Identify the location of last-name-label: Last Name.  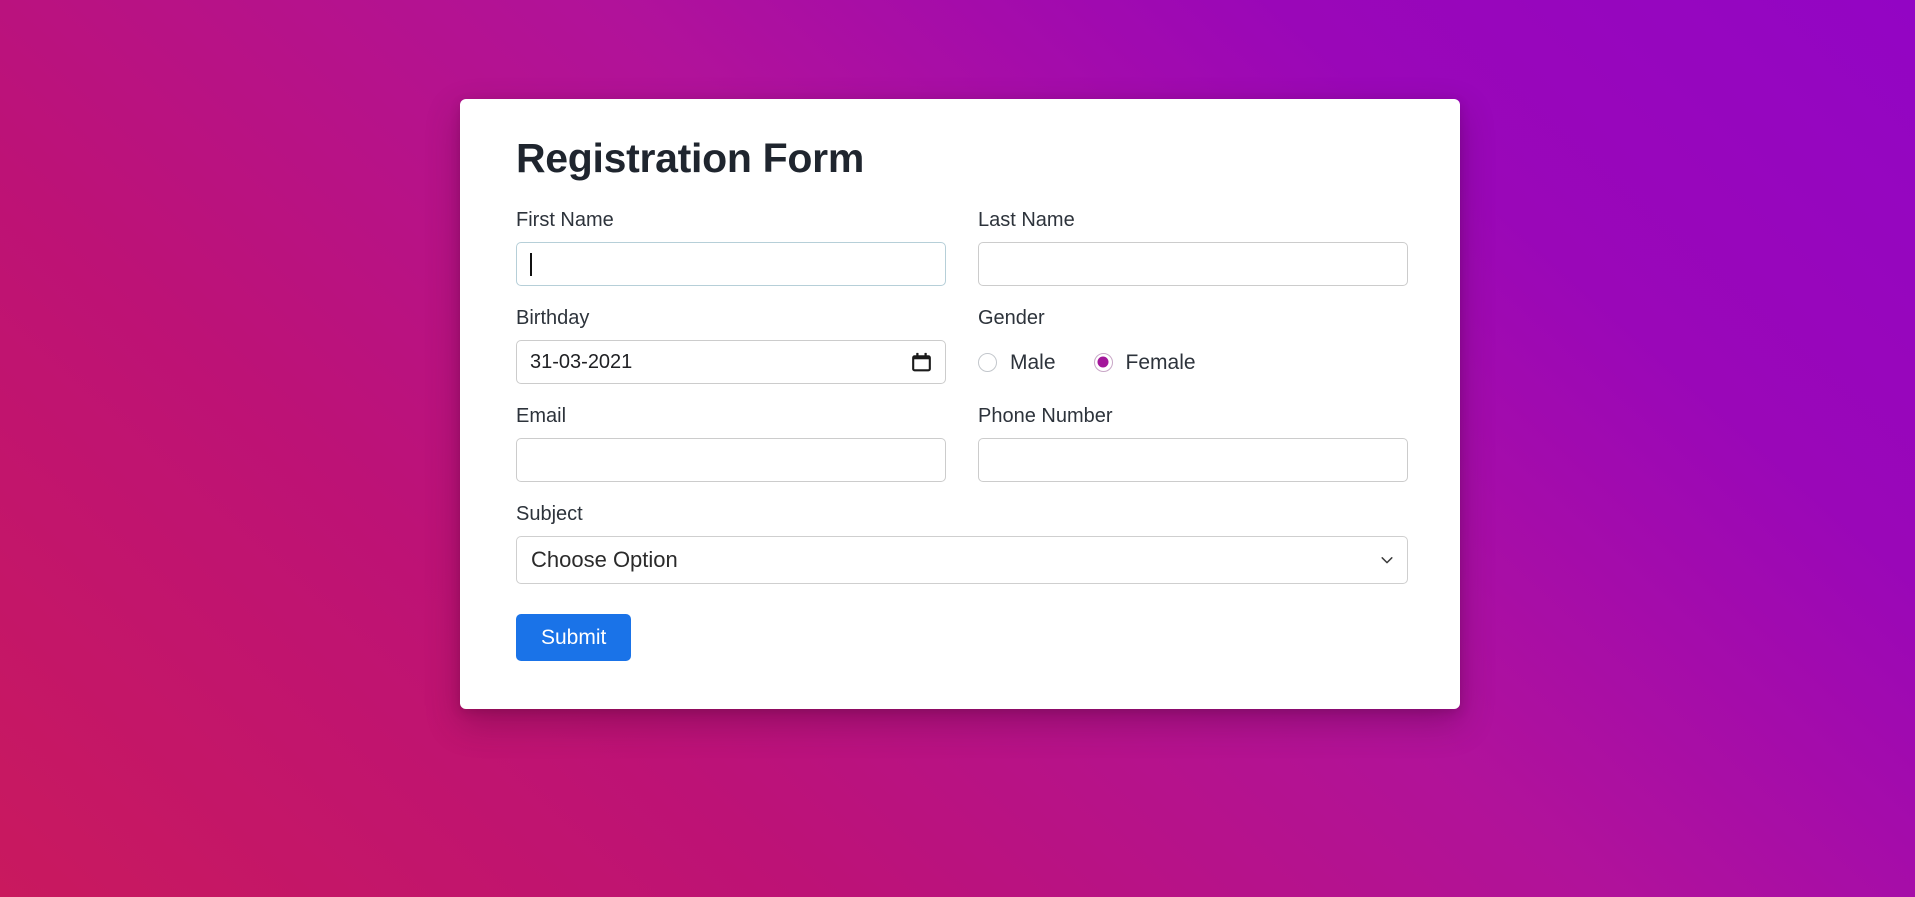
(1026, 220).